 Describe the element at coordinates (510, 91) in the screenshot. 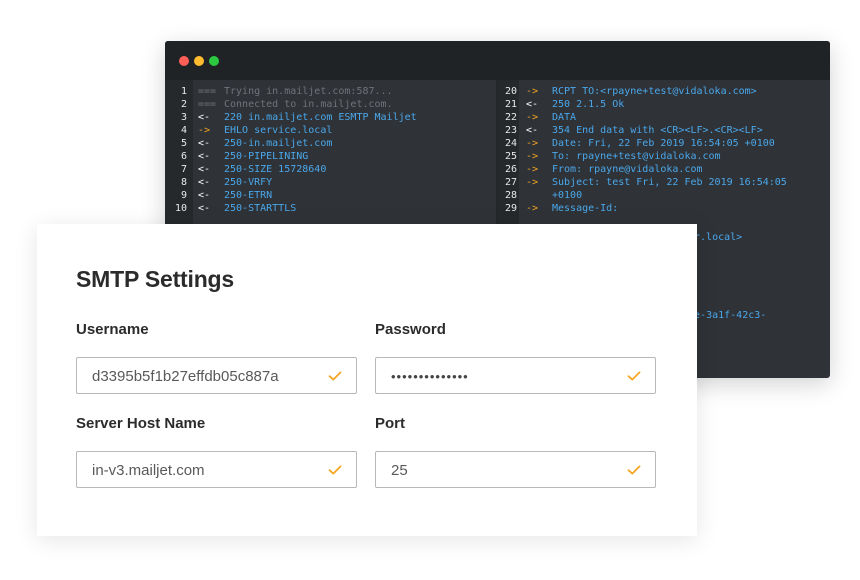

I see `line-number: 20` at that location.